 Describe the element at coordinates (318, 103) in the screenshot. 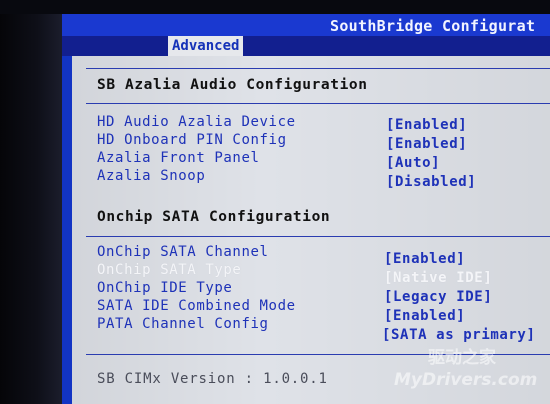

I see `separator-audio` at that location.